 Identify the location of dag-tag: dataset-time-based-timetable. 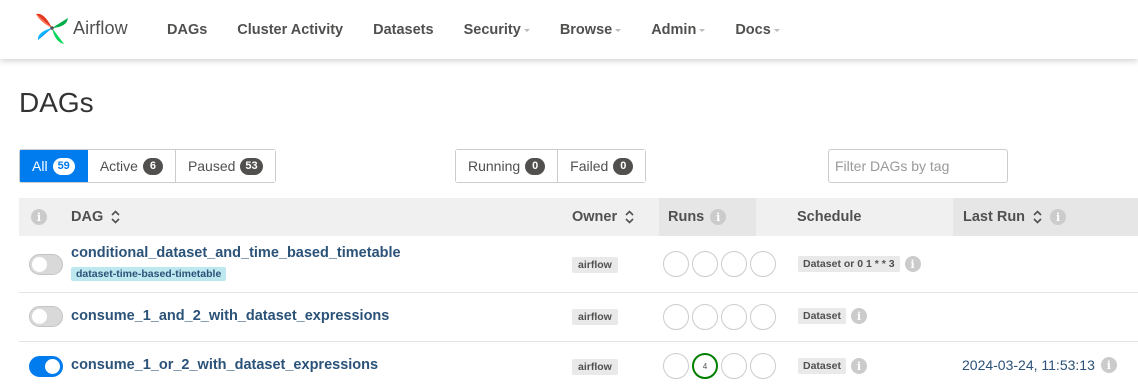
(149, 274).